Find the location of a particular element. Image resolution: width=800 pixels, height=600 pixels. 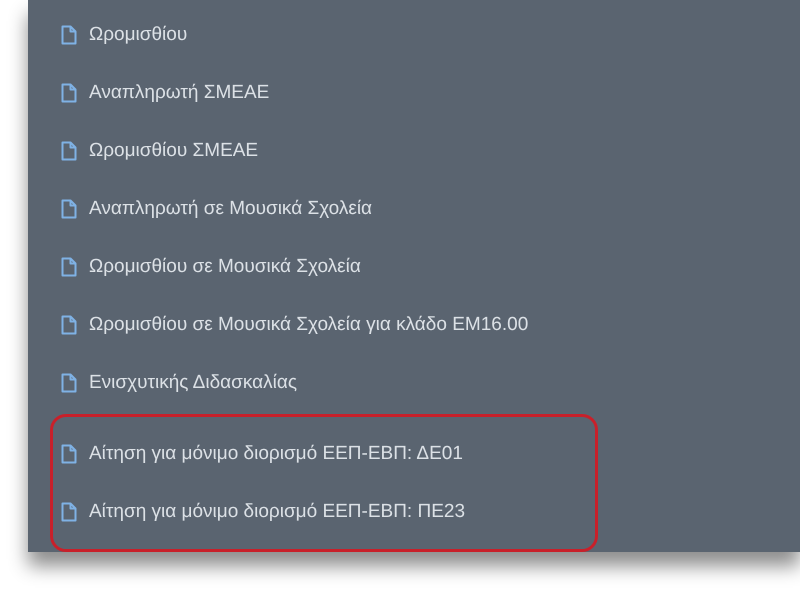

menu-item: Αναπληρωτή ΣΜΕΑΕ is located at coordinates (430, 93).